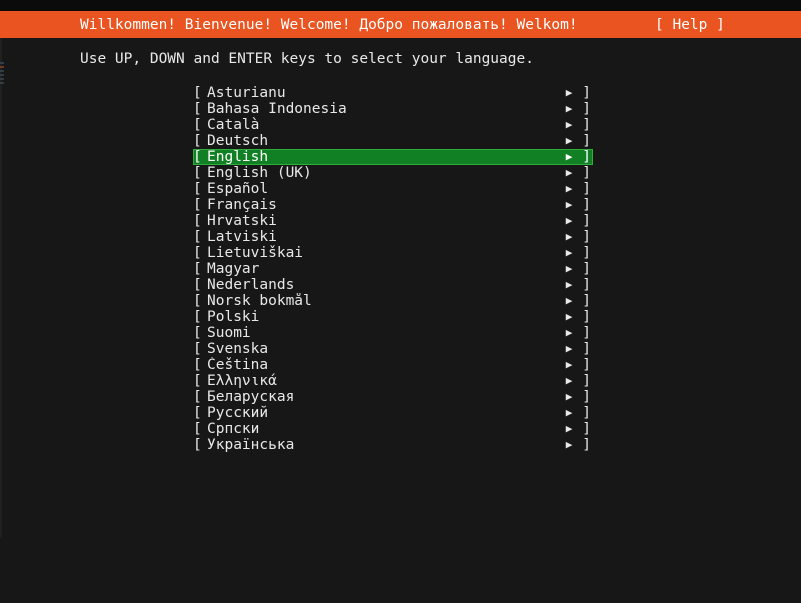  What do you see at coordinates (393, 93) in the screenshot?
I see `language-list-item: [Asturianu ▶]` at bounding box center [393, 93].